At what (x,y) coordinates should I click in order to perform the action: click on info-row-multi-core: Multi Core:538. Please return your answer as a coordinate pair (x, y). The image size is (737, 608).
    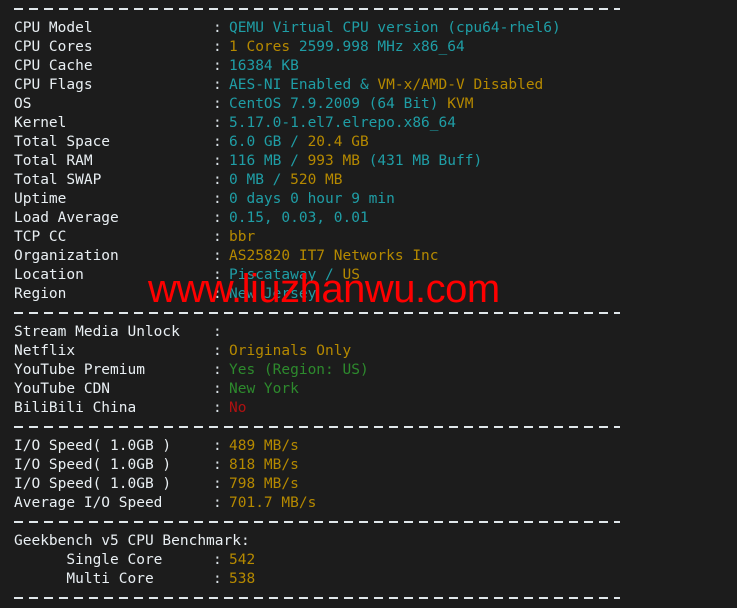
    Looking at the image, I should click on (368, 579).